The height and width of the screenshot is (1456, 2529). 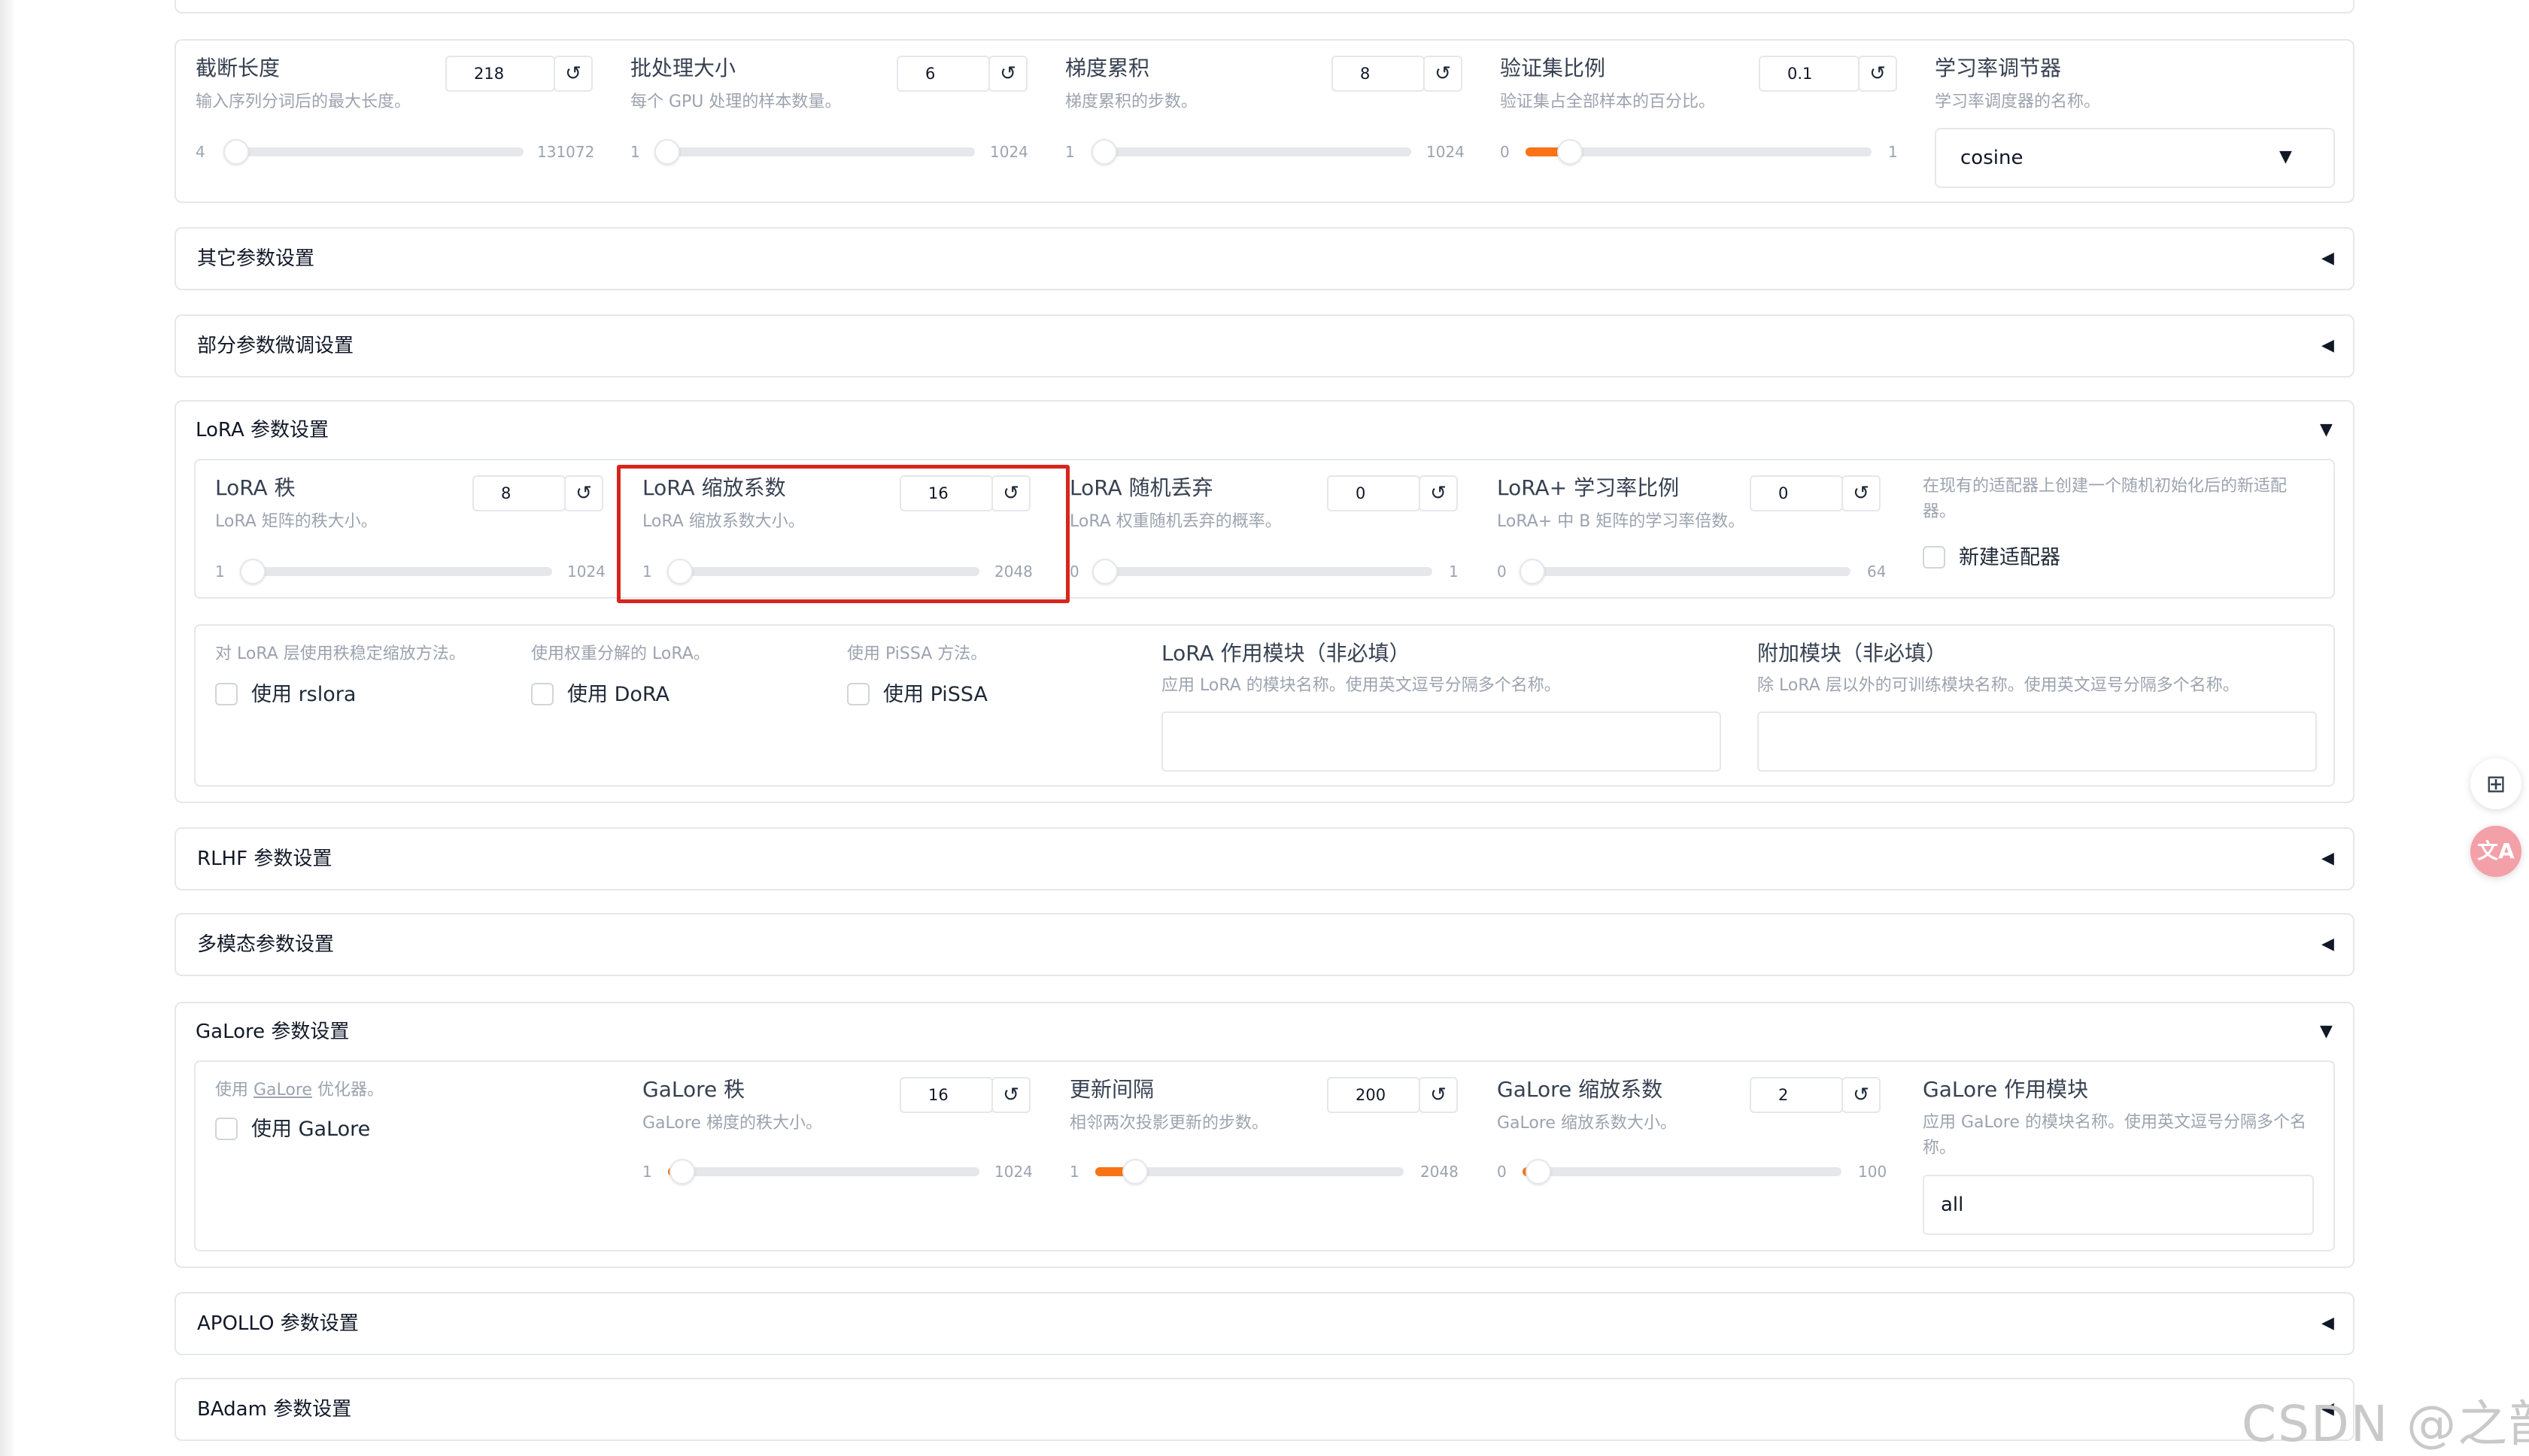 What do you see at coordinates (573, 74) in the screenshot?
I see `cutoff-reset-button: ↺` at bounding box center [573, 74].